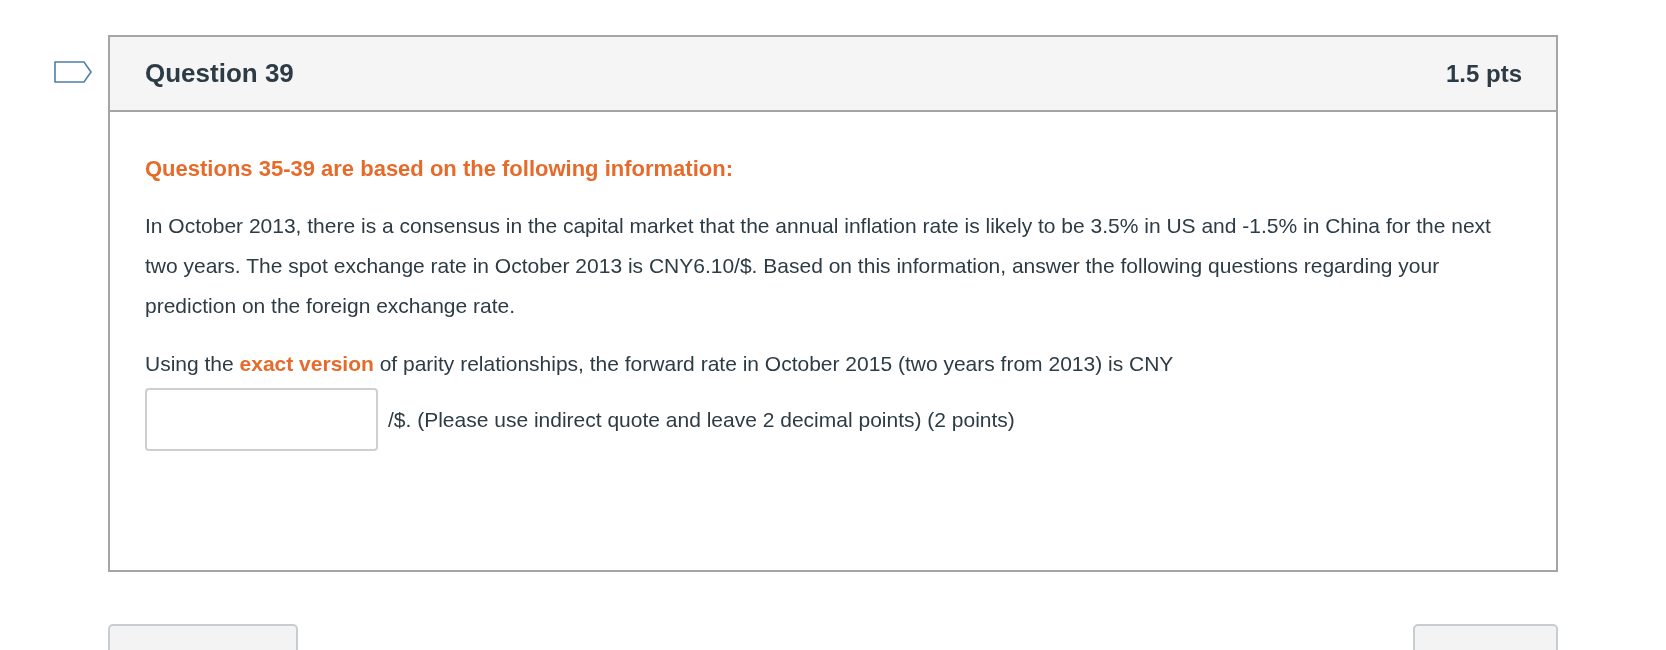 The image size is (1666, 650). Describe the element at coordinates (701, 419) in the screenshot. I see `answer-suffix: /$. (Please use indirect quote and leave 2 decimal points) (2 points)` at that location.